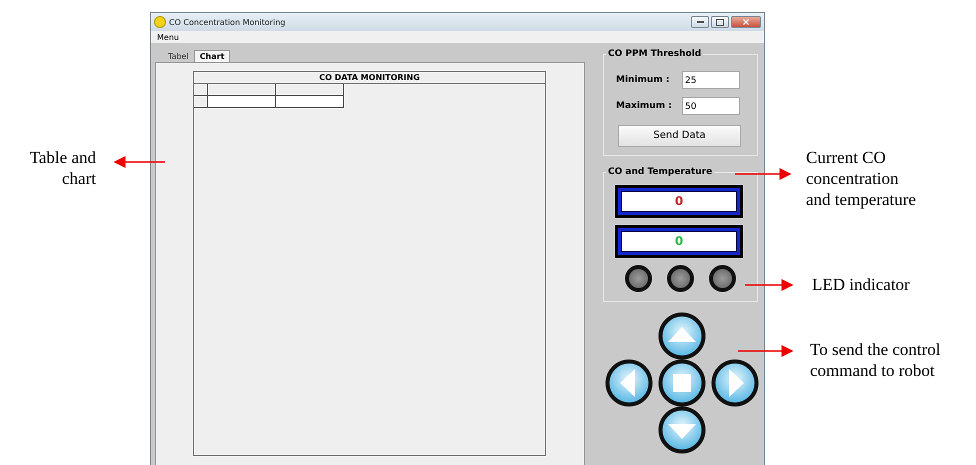 The height and width of the screenshot is (465, 976). Describe the element at coordinates (178, 56) in the screenshot. I see `tab: Tabel` at that location.